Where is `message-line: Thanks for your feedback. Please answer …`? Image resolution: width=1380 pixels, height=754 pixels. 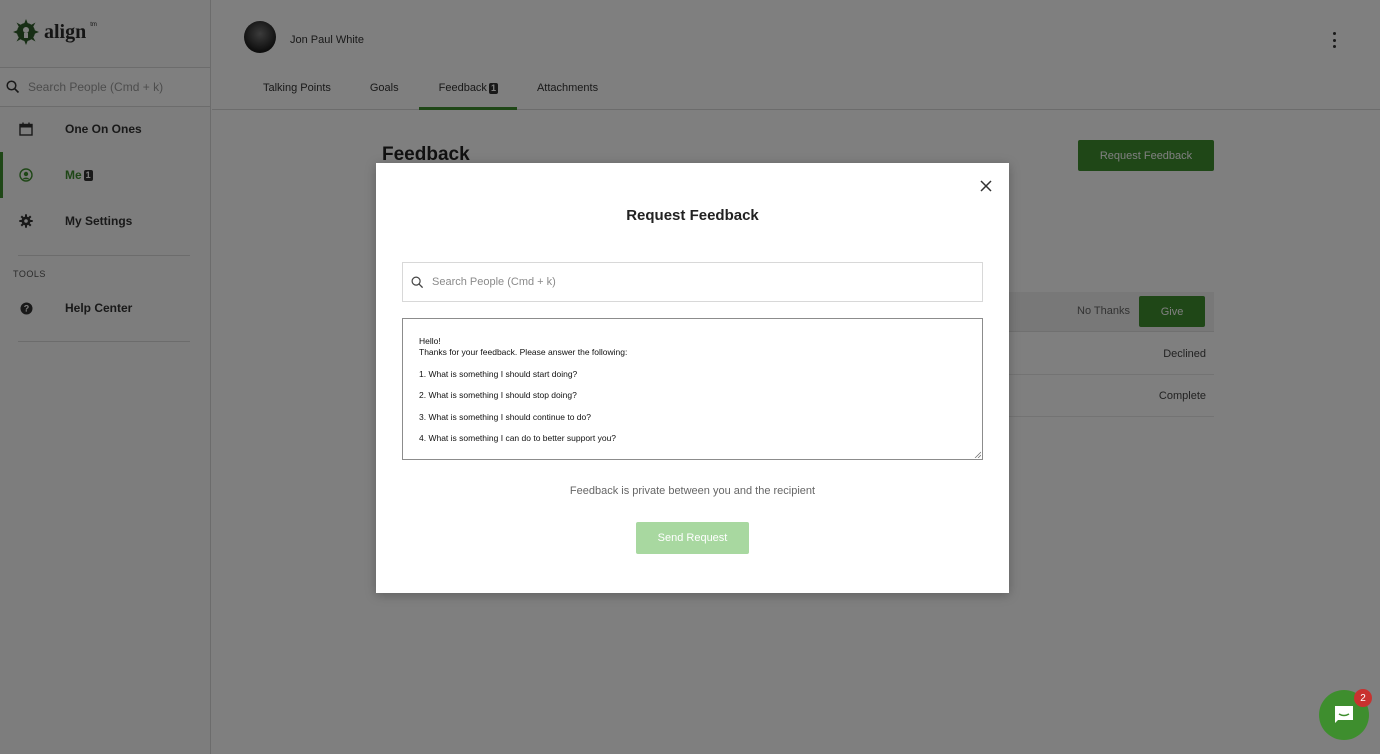 message-line: Thanks for your feedback. Please answer … is located at coordinates (523, 352).